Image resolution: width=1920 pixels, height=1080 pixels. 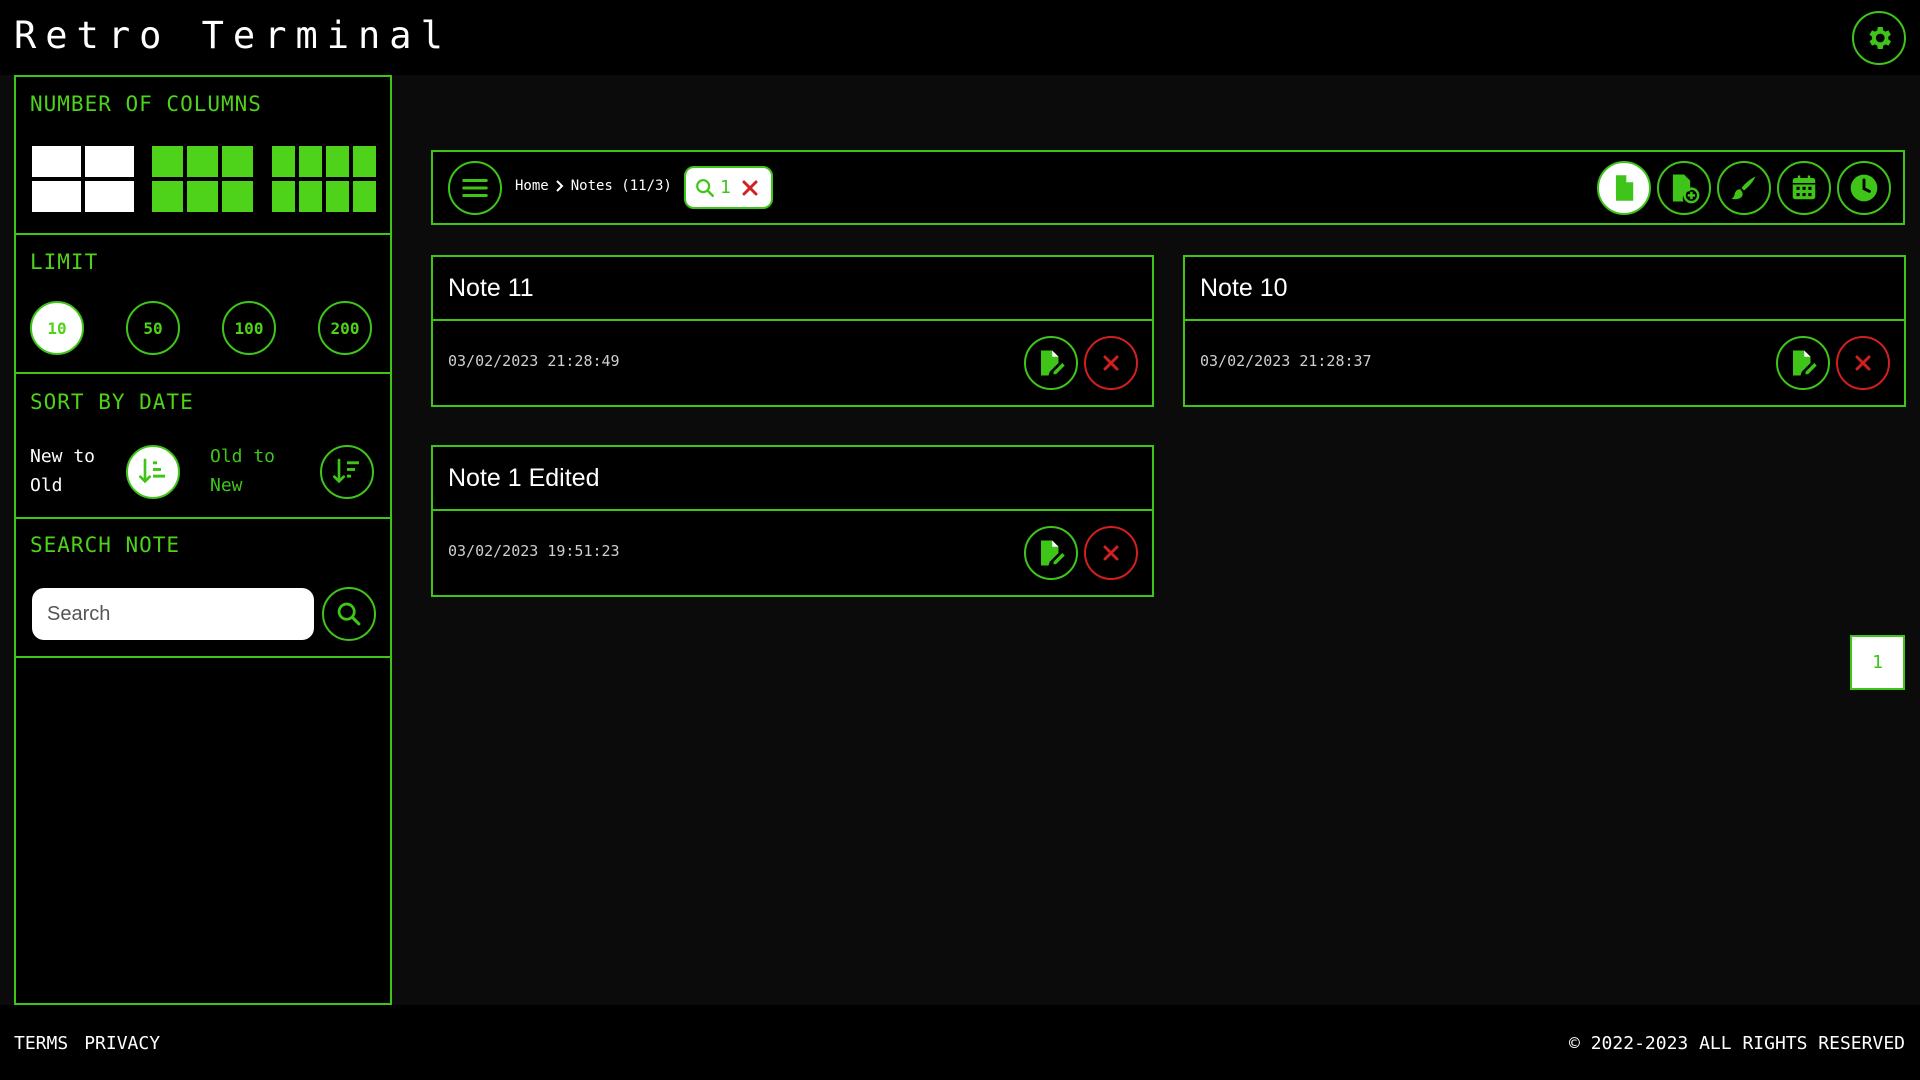 What do you see at coordinates (146, 104) in the screenshot?
I see `columns-title: NUMBER OF COLUMNS` at bounding box center [146, 104].